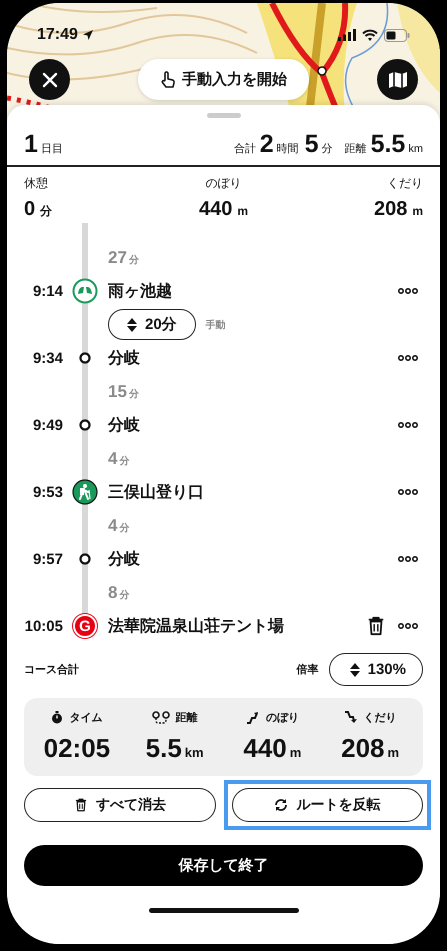 Image resolution: width=447 pixels, height=951 pixels. What do you see at coordinates (48, 559) in the screenshot?
I see `waypoint-time: 9:57` at bounding box center [48, 559].